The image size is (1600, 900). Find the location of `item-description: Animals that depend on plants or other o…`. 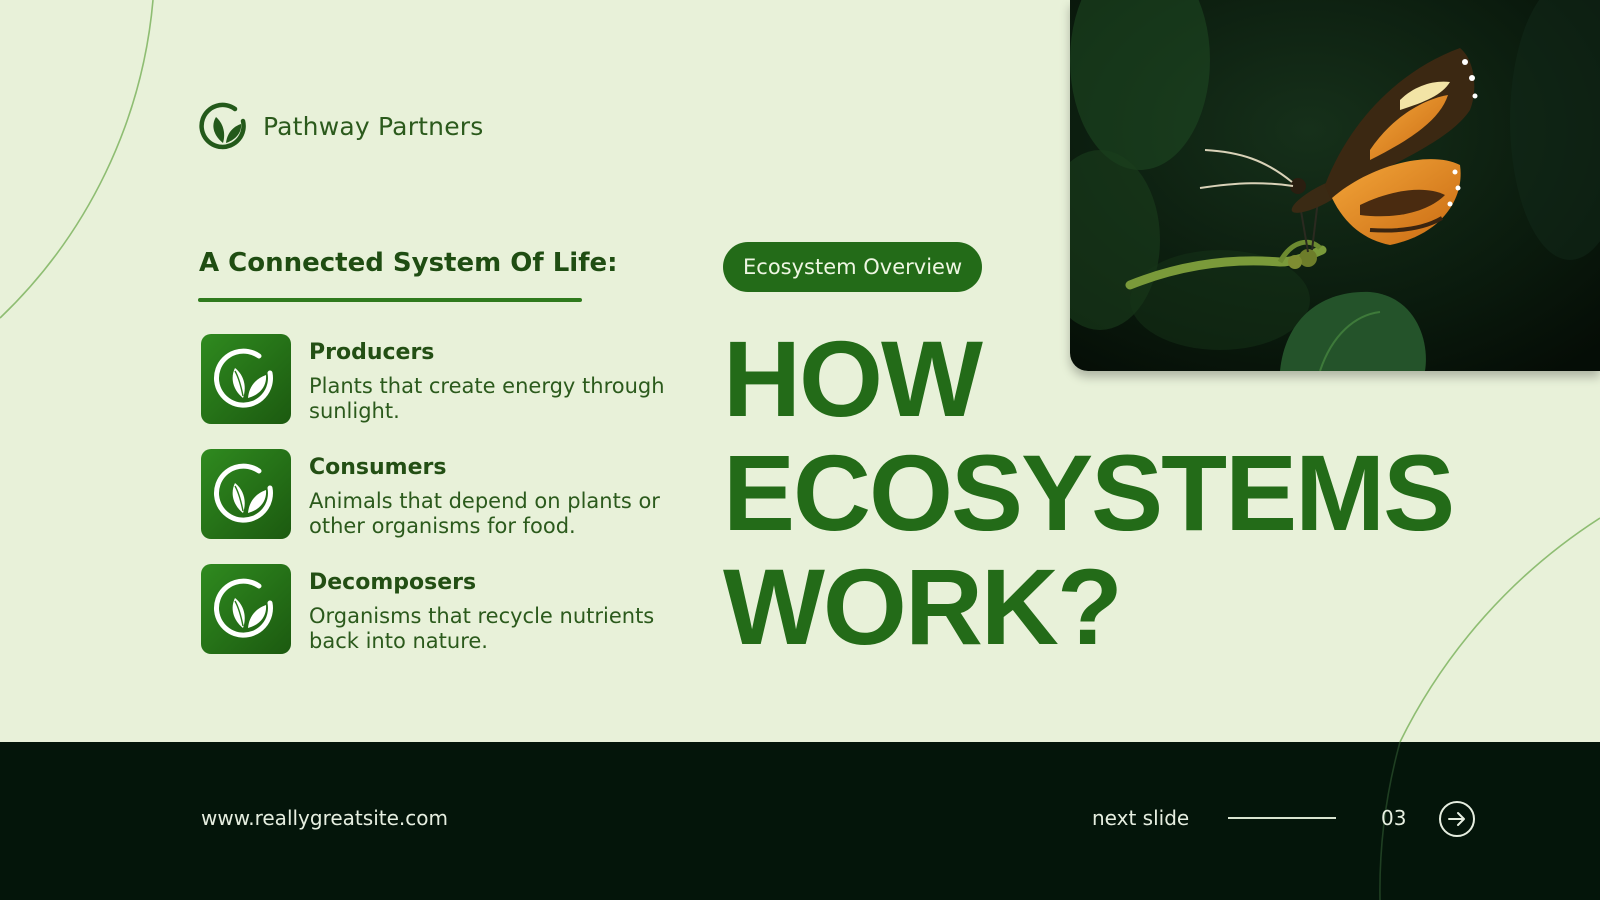

item-description: Animals that depend on plants or other o… is located at coordinates (484, 513).